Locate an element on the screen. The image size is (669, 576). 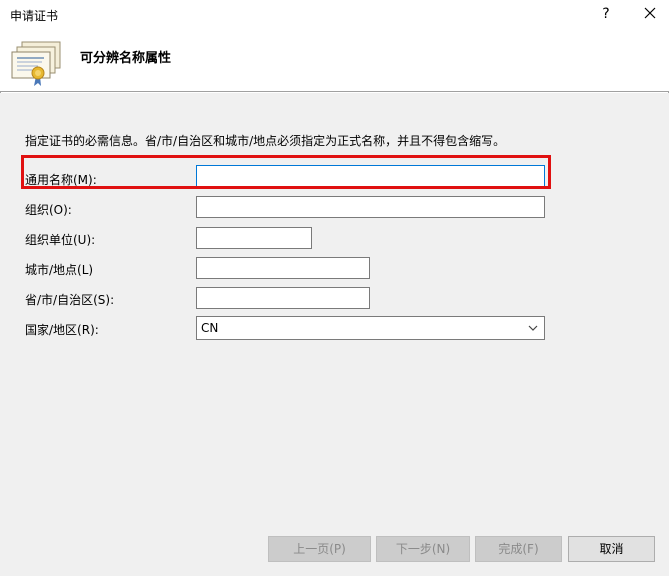
window-title: 申请证书 is located at coordinates (34, 16).